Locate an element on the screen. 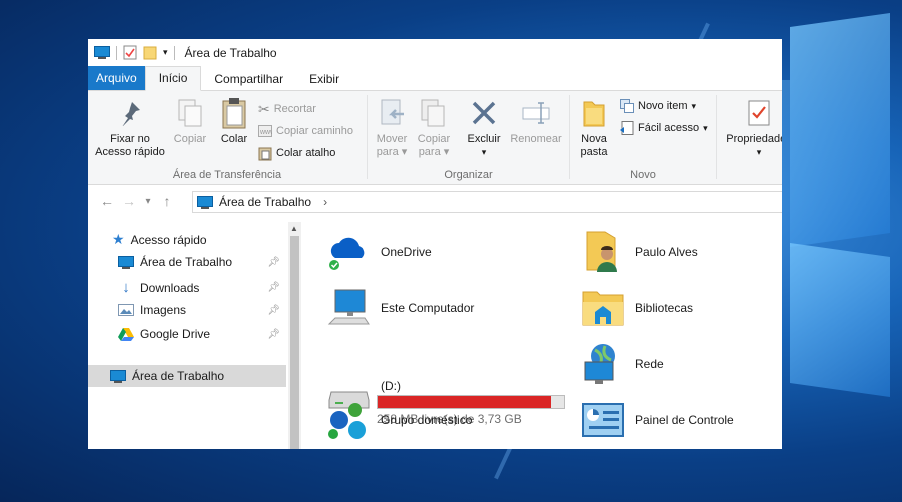  delete-x-icon is located at coordinates (484, 113).